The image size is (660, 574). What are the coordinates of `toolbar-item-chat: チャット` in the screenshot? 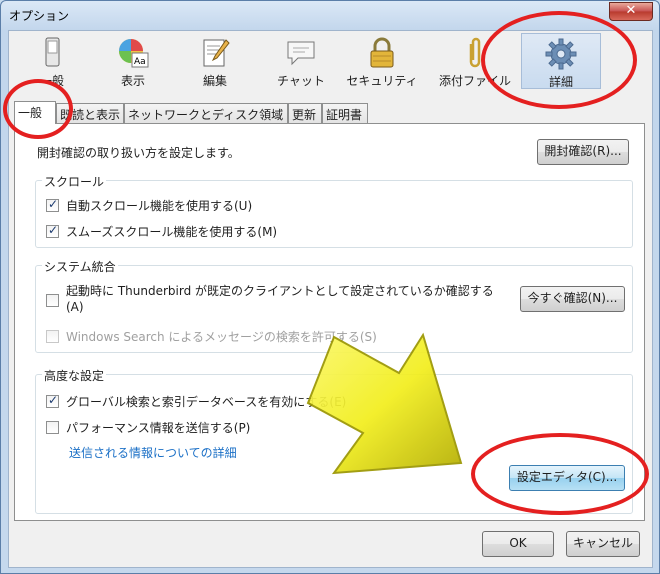 It's located at (301, 61).